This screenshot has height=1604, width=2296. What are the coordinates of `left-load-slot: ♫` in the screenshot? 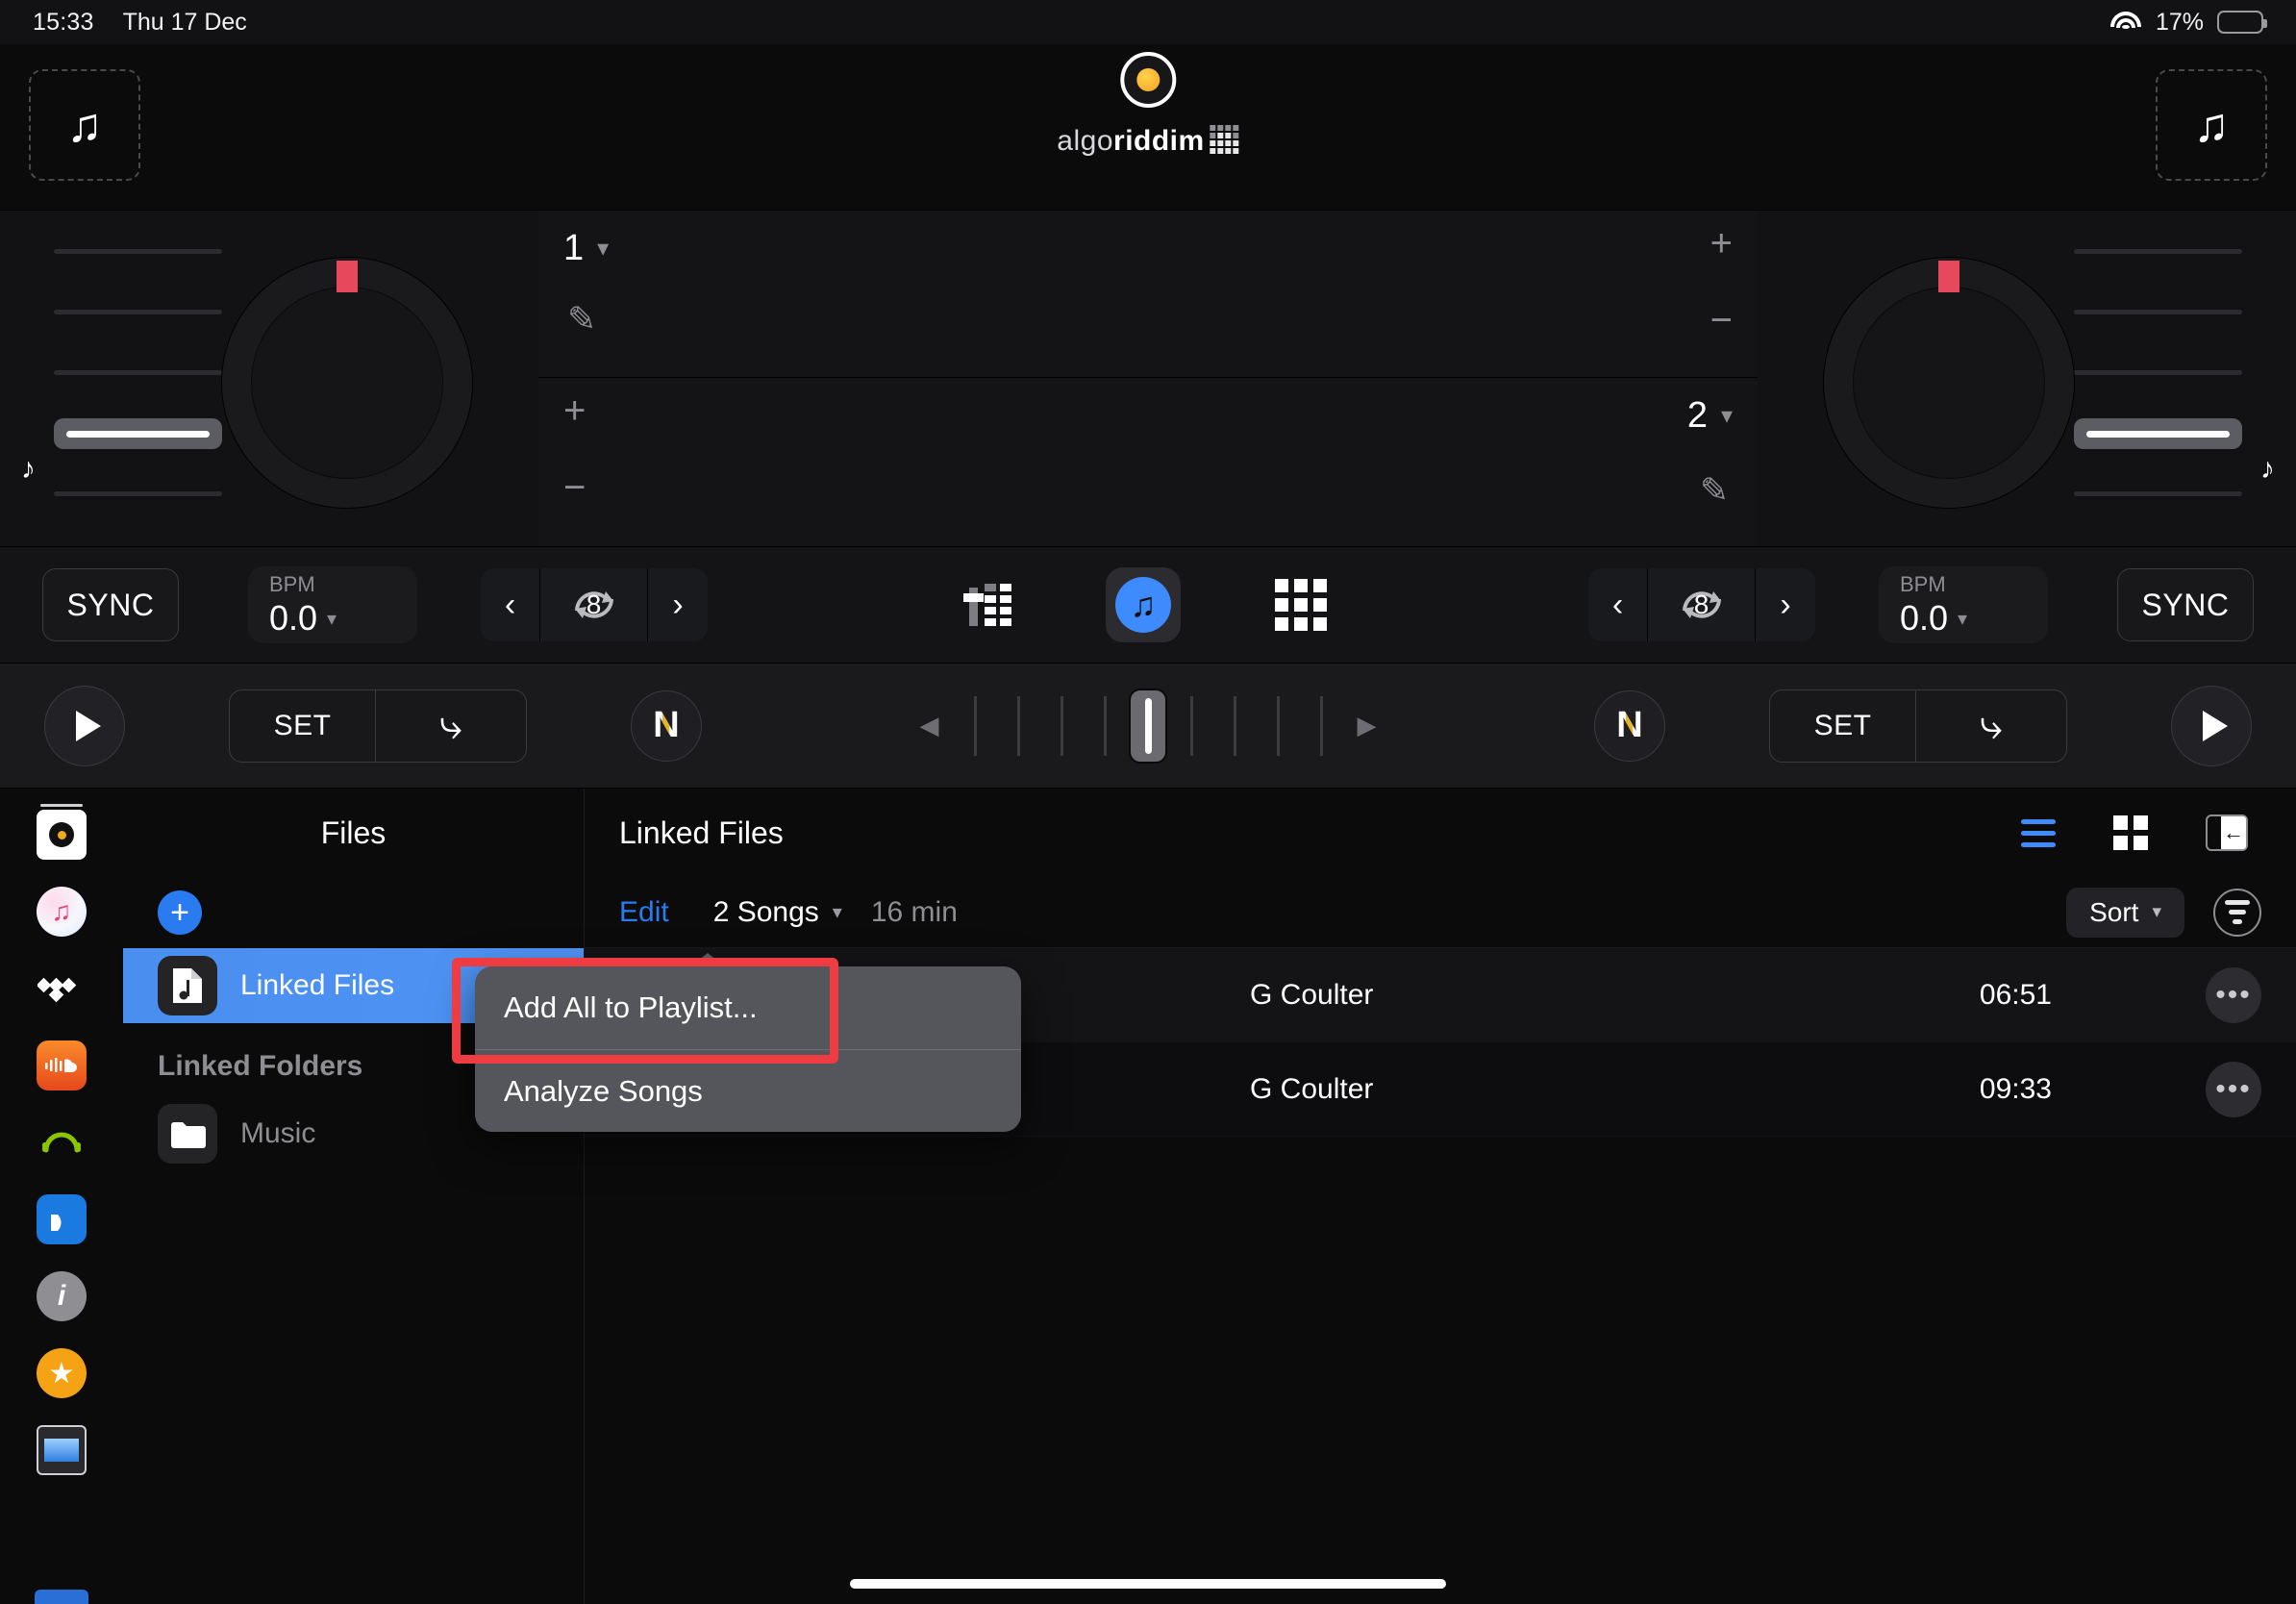 It's located at (84, 125).